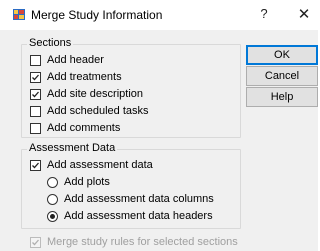 This screenshot has height=251, width=320. I want to click on grid-app-icon, so click(19, 14).